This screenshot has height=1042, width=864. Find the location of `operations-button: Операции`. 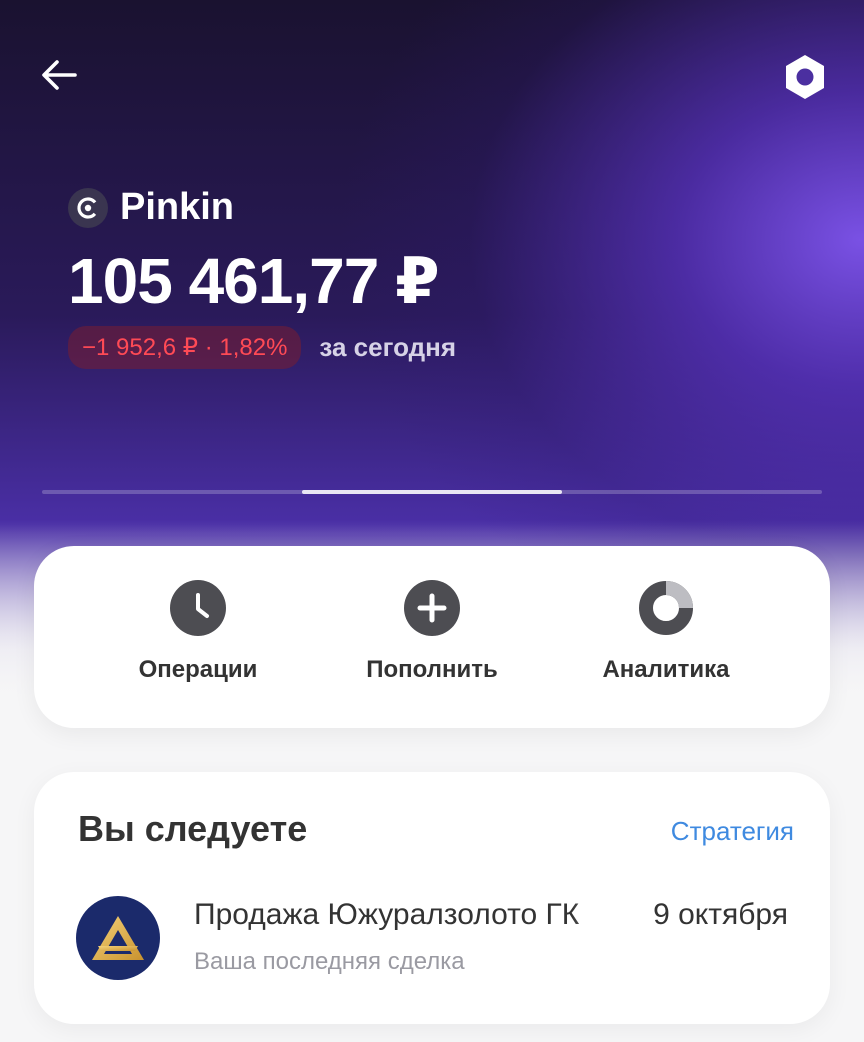

operations-button: Операции is located at coordinates (198, 654).